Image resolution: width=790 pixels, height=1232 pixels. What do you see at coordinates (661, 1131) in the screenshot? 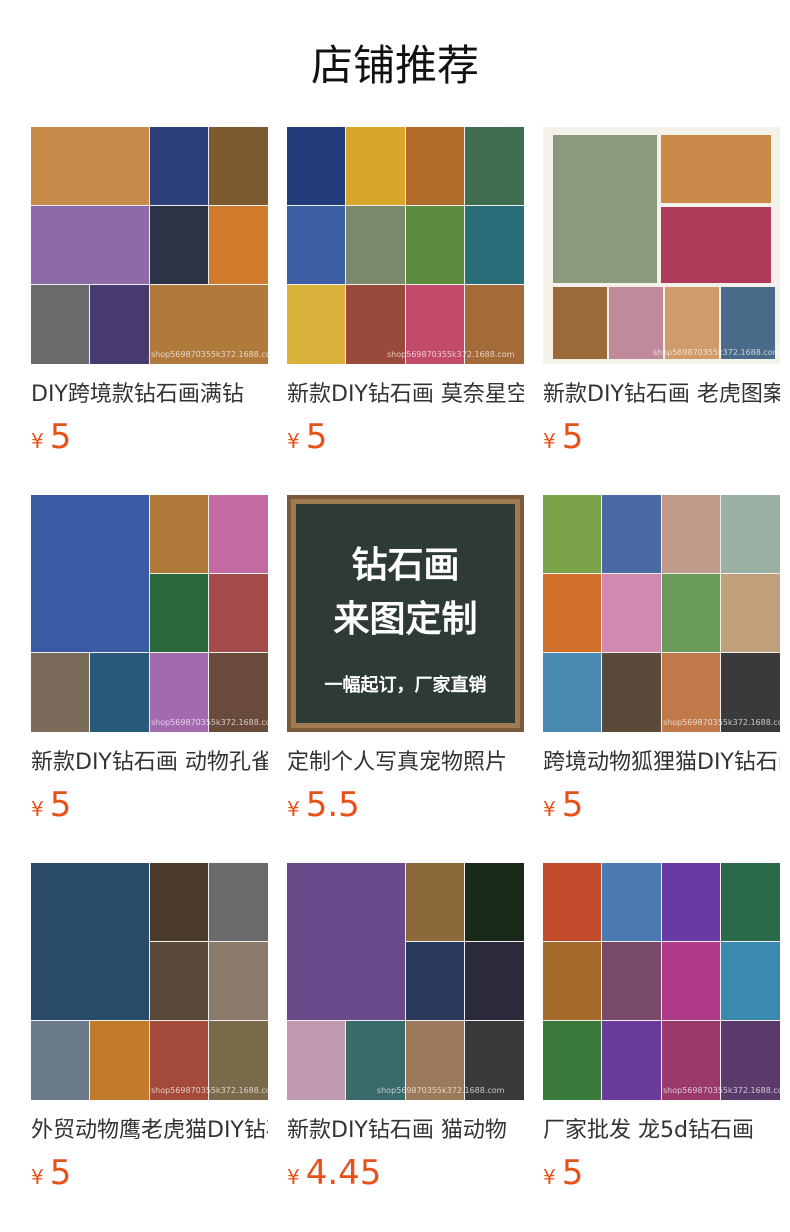
I see `product-title: 厂家批发 龙5d钻石画` at bounding box center [661, 1131].